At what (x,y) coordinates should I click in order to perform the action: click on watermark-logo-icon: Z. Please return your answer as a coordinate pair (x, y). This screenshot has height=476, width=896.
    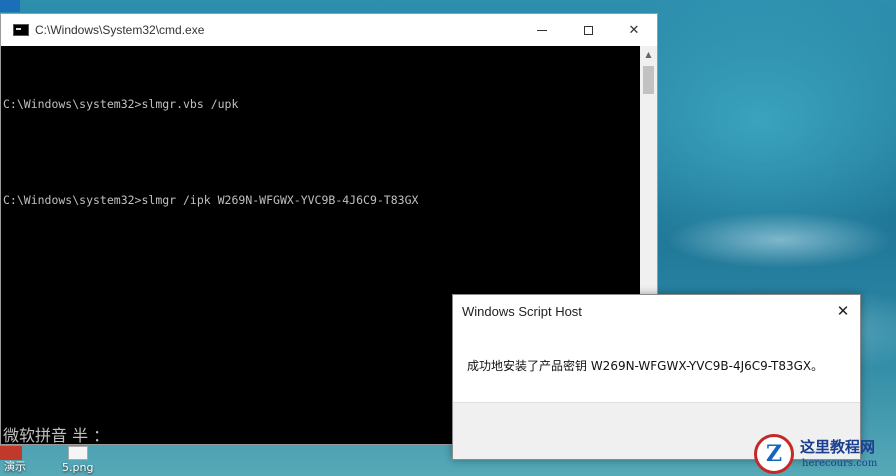
    Looking at the image, I should click on (774, 454).